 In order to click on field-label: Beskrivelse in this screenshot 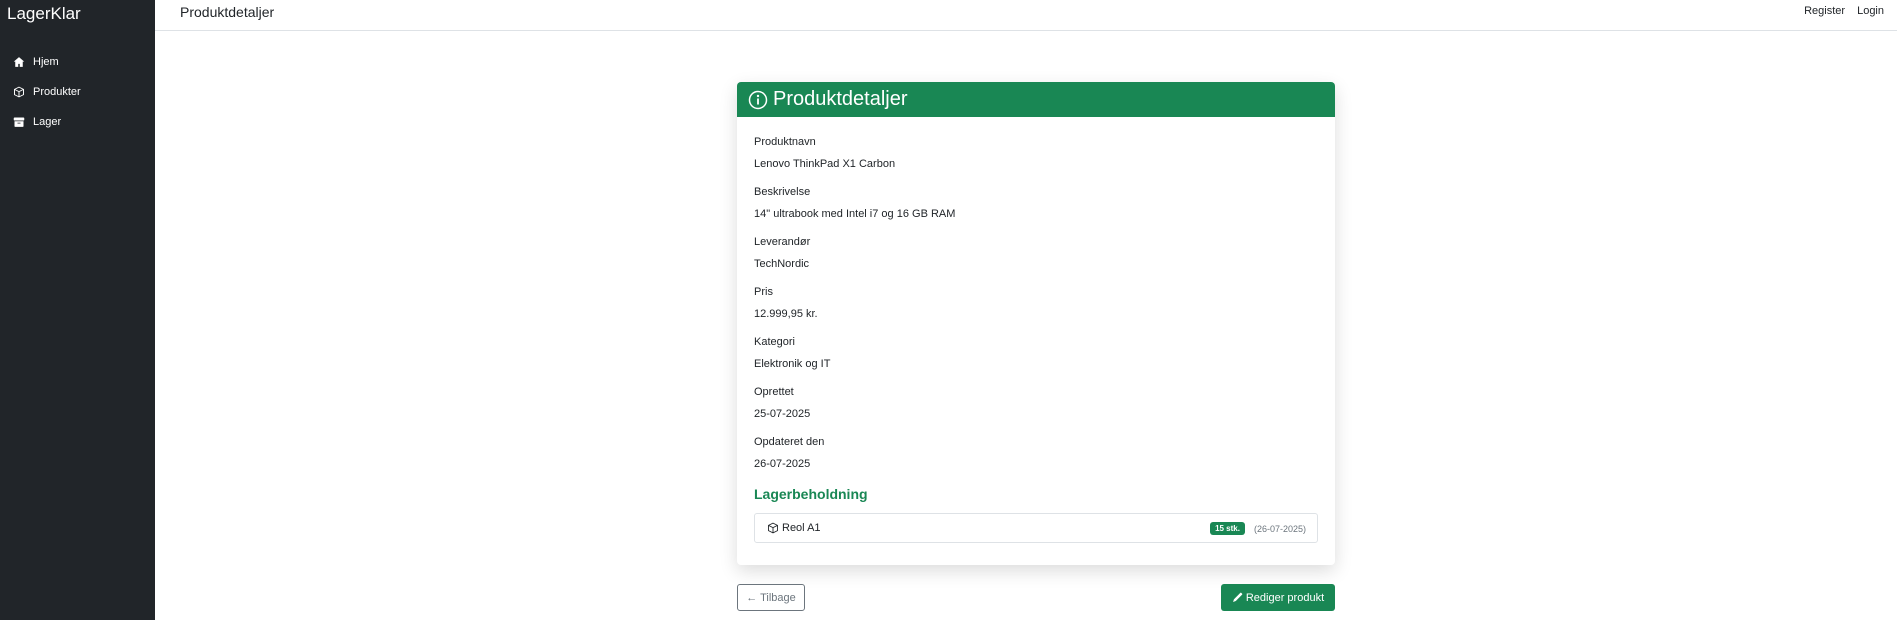, I will do `click(782, 192)`.